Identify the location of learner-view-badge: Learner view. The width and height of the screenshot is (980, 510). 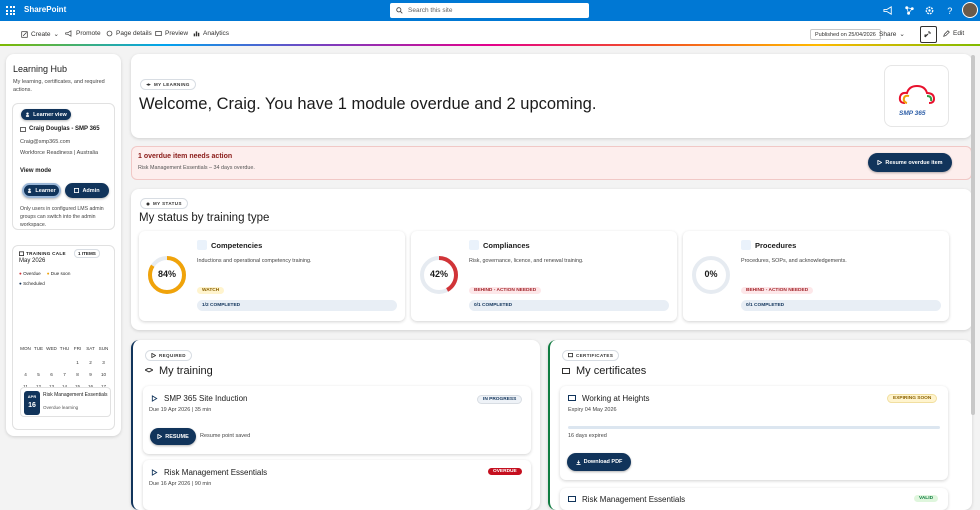
(46, 114).